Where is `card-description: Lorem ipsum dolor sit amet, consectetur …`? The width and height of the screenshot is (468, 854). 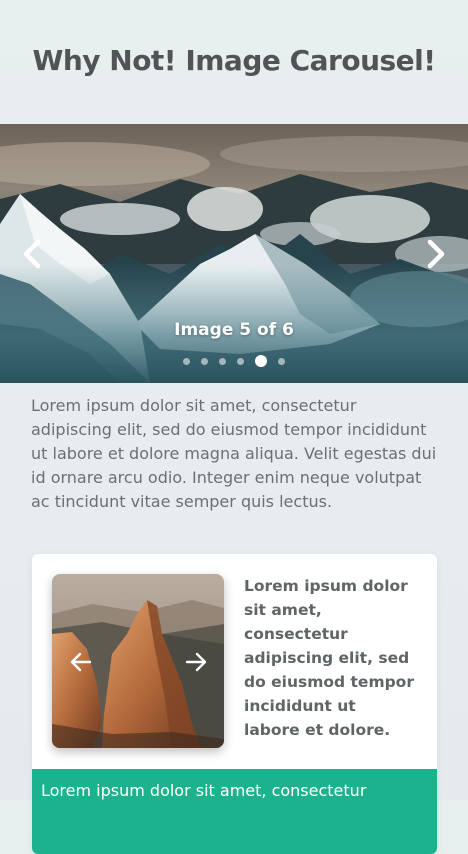
card-description: Lorem ipsum dolor sit amet, consectetur … is located at coordinates (329, 658).